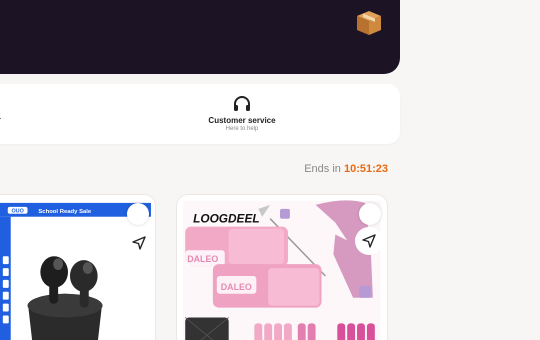 The height and width of the screenshot is (340, 540). I want to click on customer-service-sublabel: Here to help, so click(242, 129).